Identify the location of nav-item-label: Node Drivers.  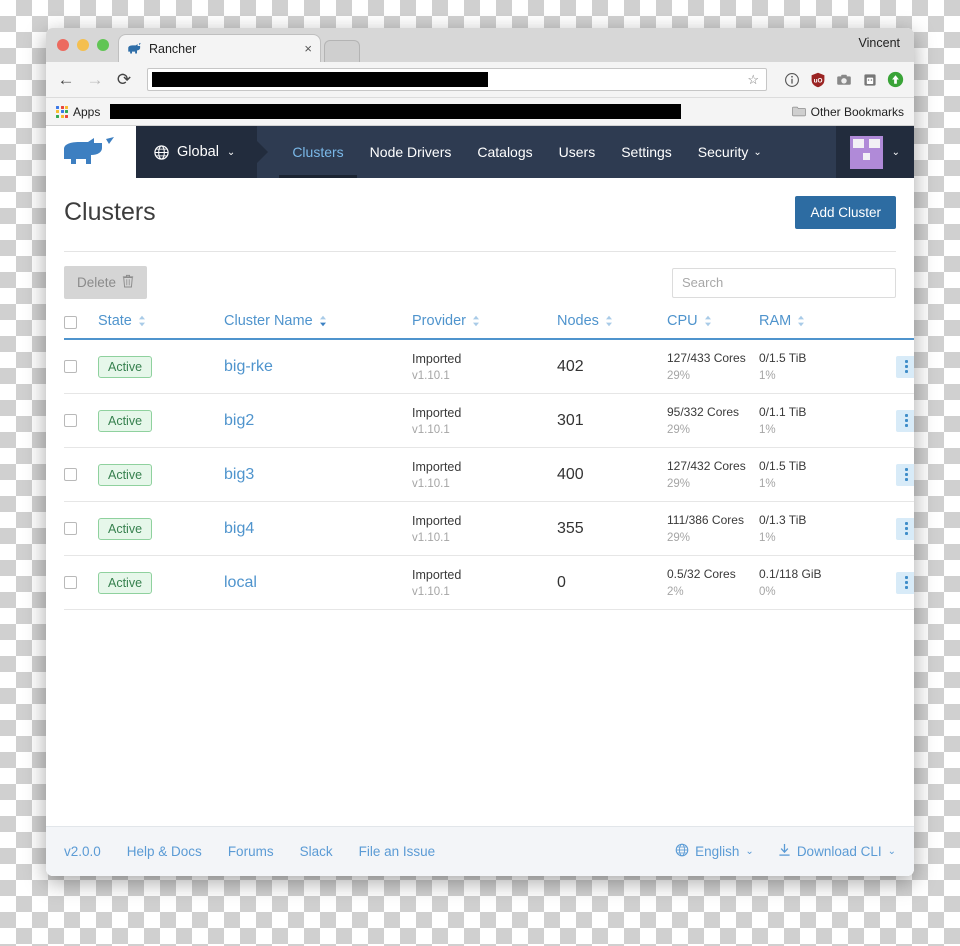
(410, 152).